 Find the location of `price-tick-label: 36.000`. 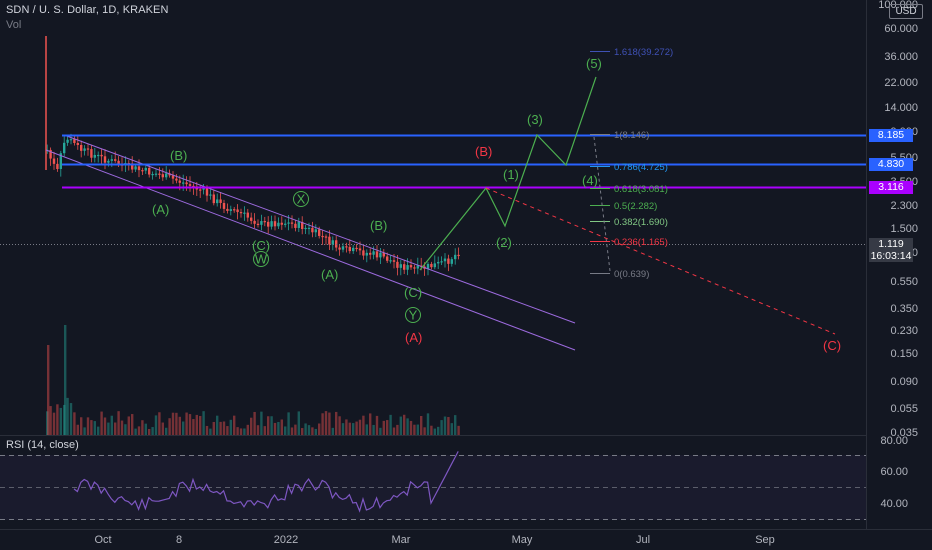

price-tick-label: 36.000 is located at coordinates (901, 57).